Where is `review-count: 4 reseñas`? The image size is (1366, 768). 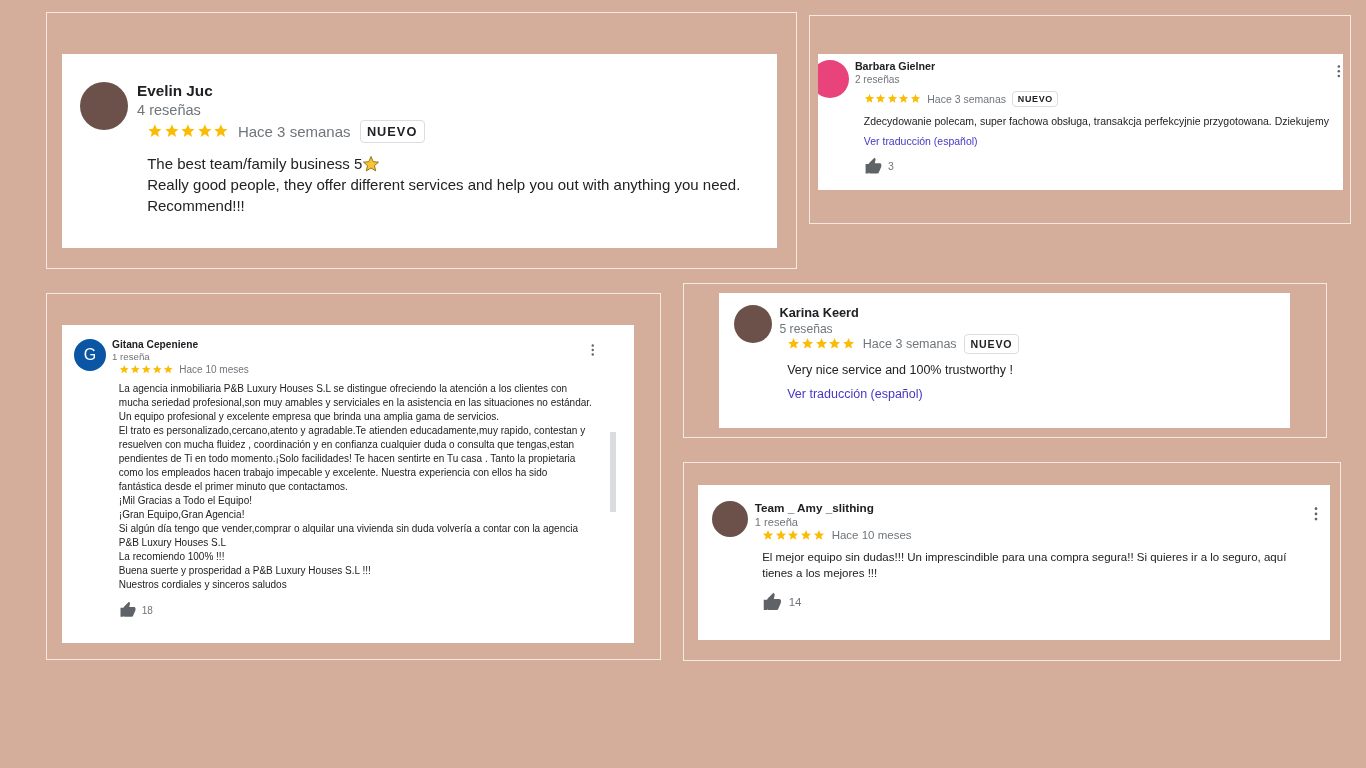 review-count: 4 reseñas is located at coordinates (169, 110).